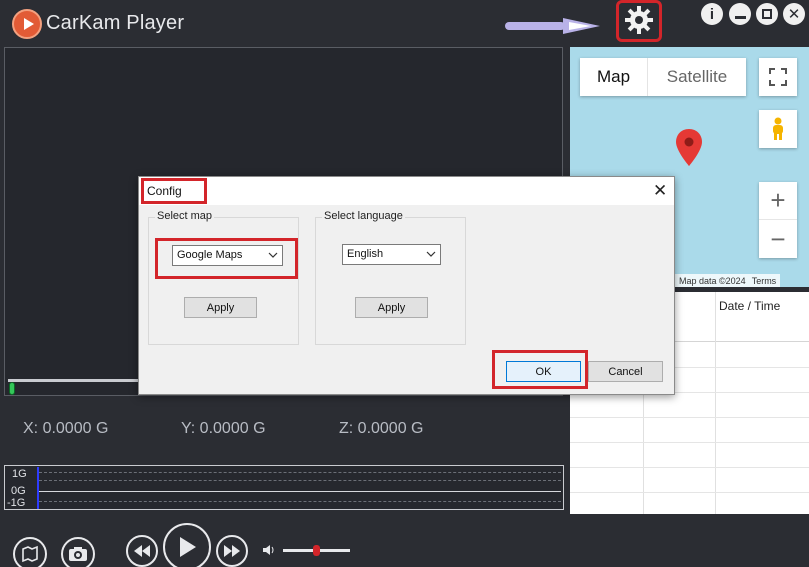 The image size is (809, 567). What do you see at coordinates (381, 428) in the screenshot?
I see `gsensor-z-readout: Z: 0.0000 G` at bounding box center [381, 428].